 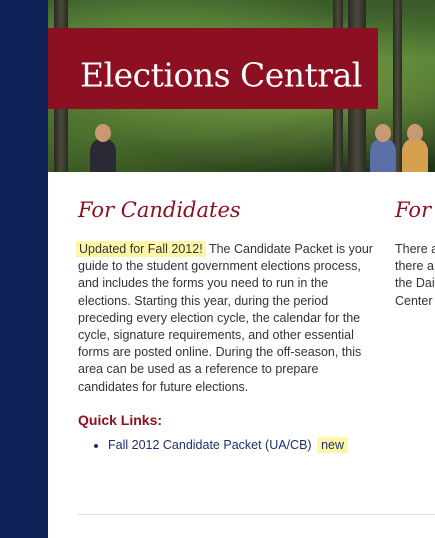 I want to click on page-title-banner: Elections Central, so click(x=213, y=68).